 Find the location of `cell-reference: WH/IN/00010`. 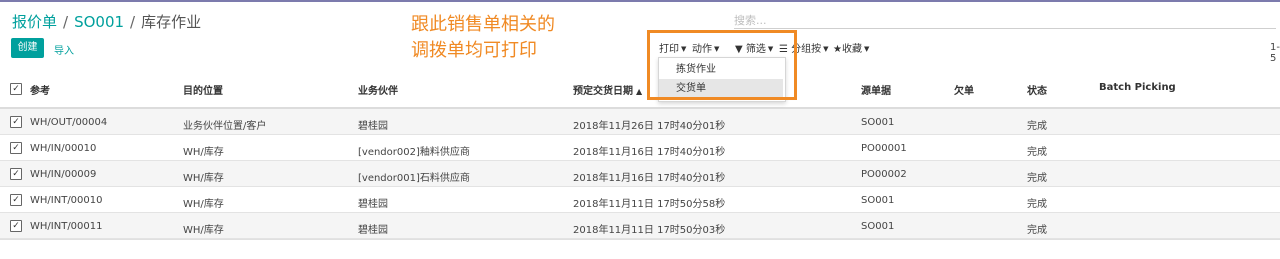

cell-reference: WH/IN/00010 is located at coordinates (63, 148).